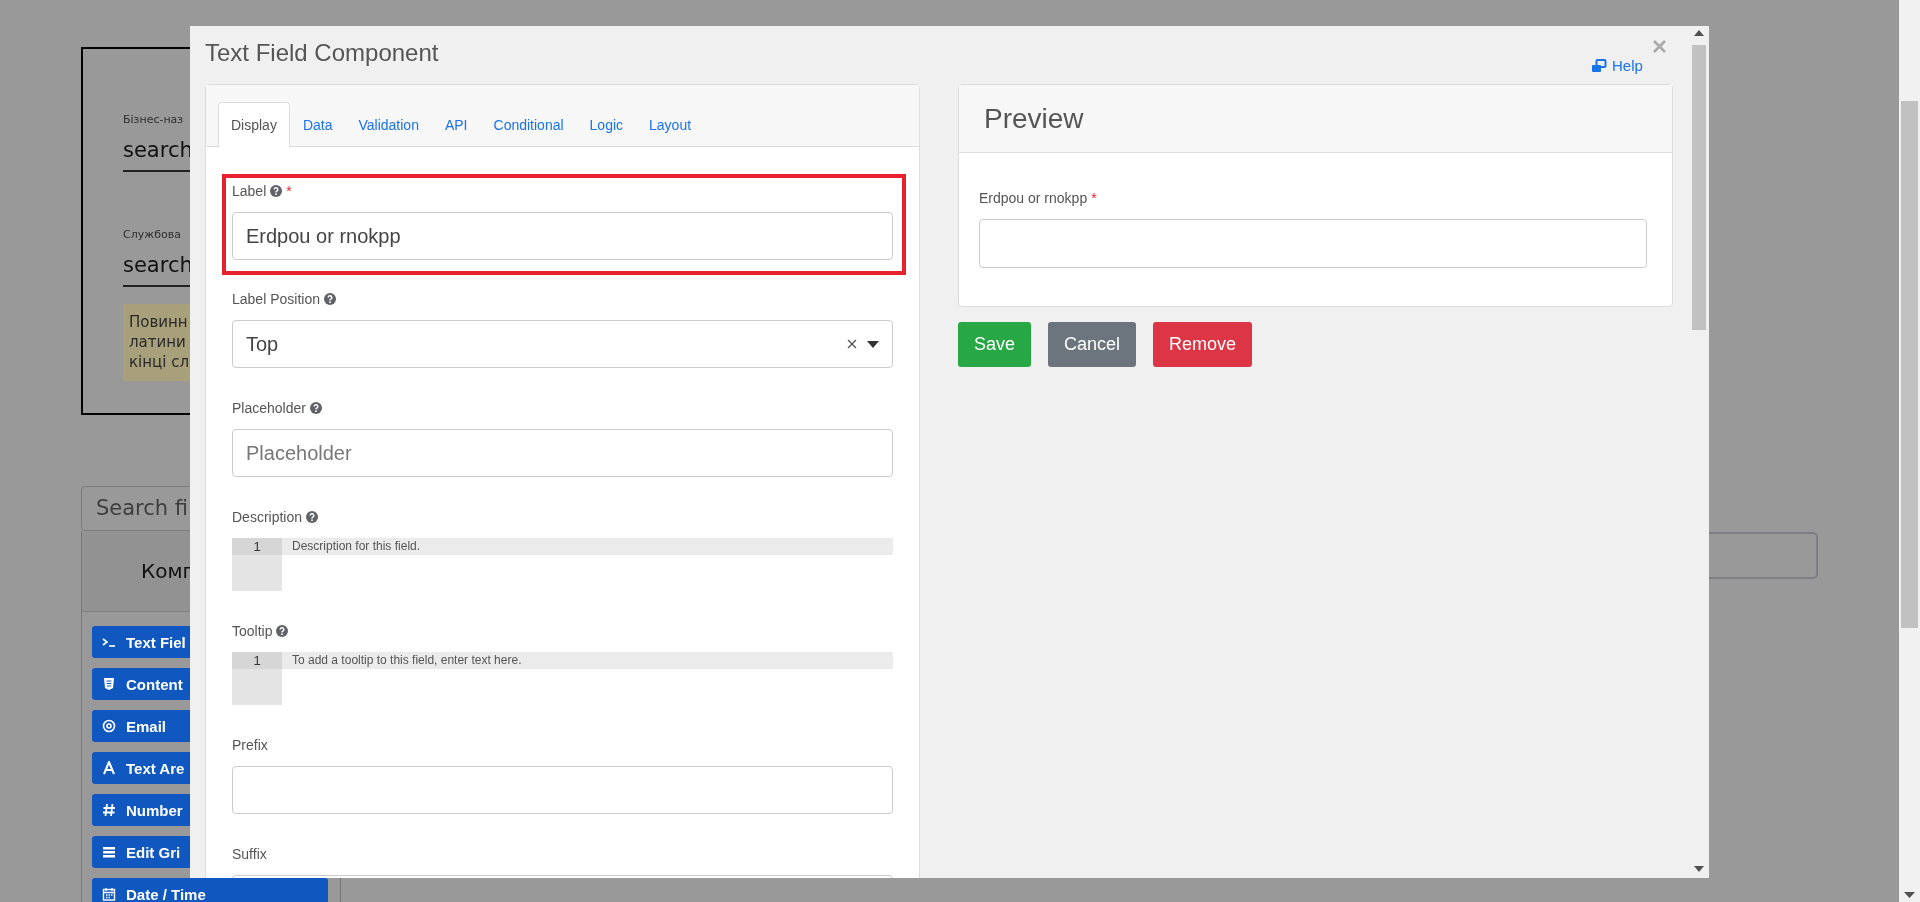  What do you see at coordinates (269, 408) in the screenshot?
I see `field-label: Placeholder` at bounding box center [269, 408].